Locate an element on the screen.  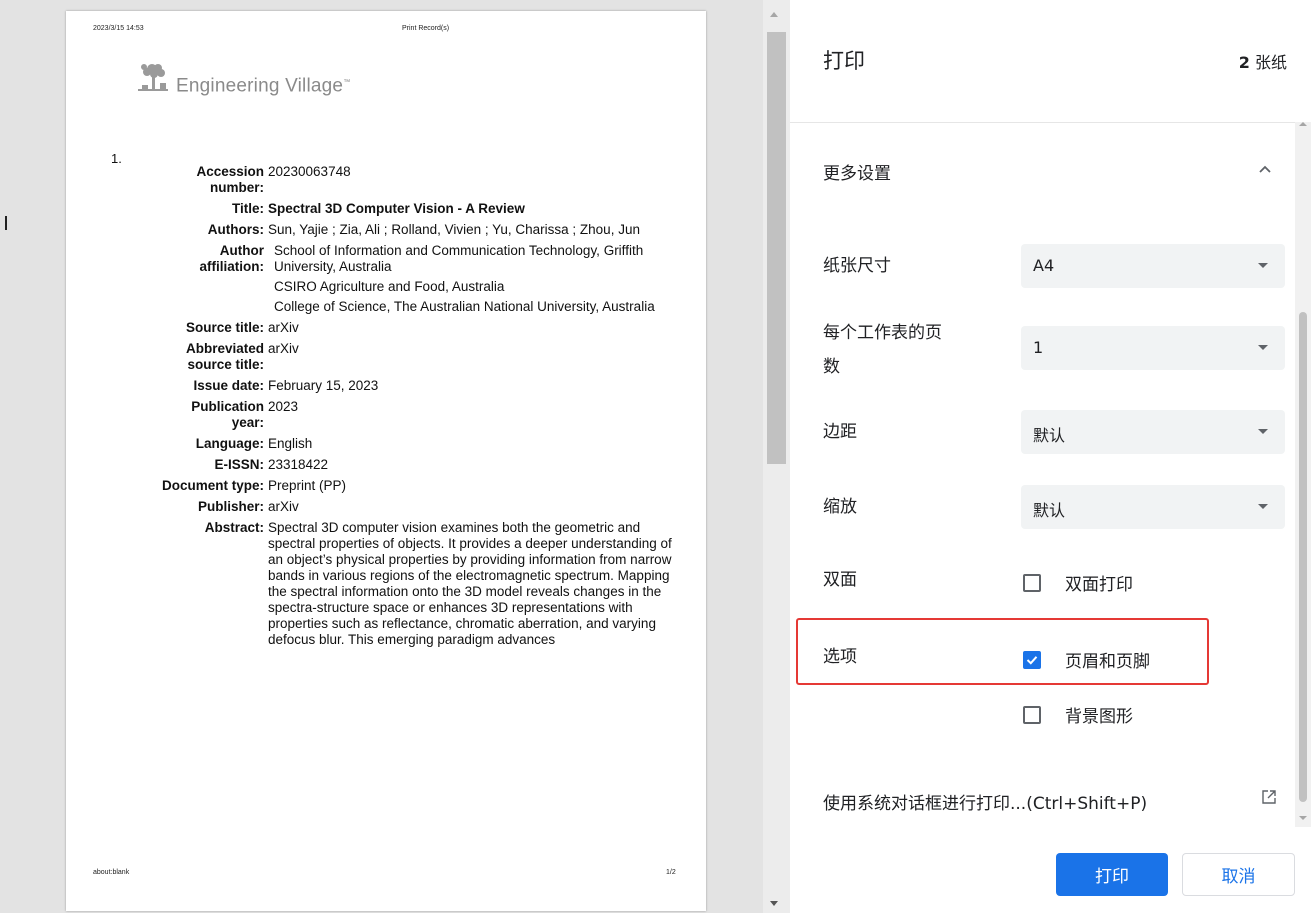
engineering-village-logo: Engineering Village™ is located at coordinates (242, 77).